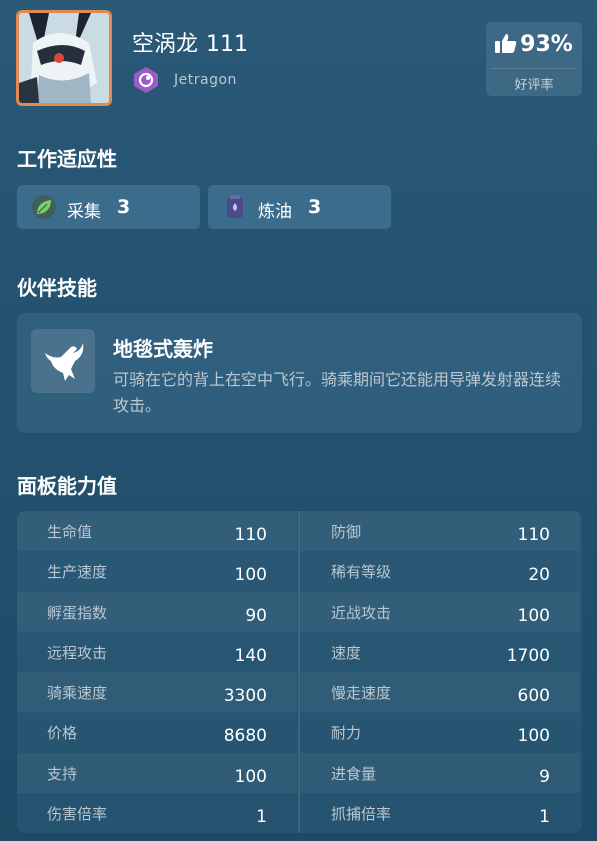 The width and height of the screenshot is (597, 841). Describe the element at coordinates (506, 43) in the screenshot. I see `thumbs-up-icon` at that location.